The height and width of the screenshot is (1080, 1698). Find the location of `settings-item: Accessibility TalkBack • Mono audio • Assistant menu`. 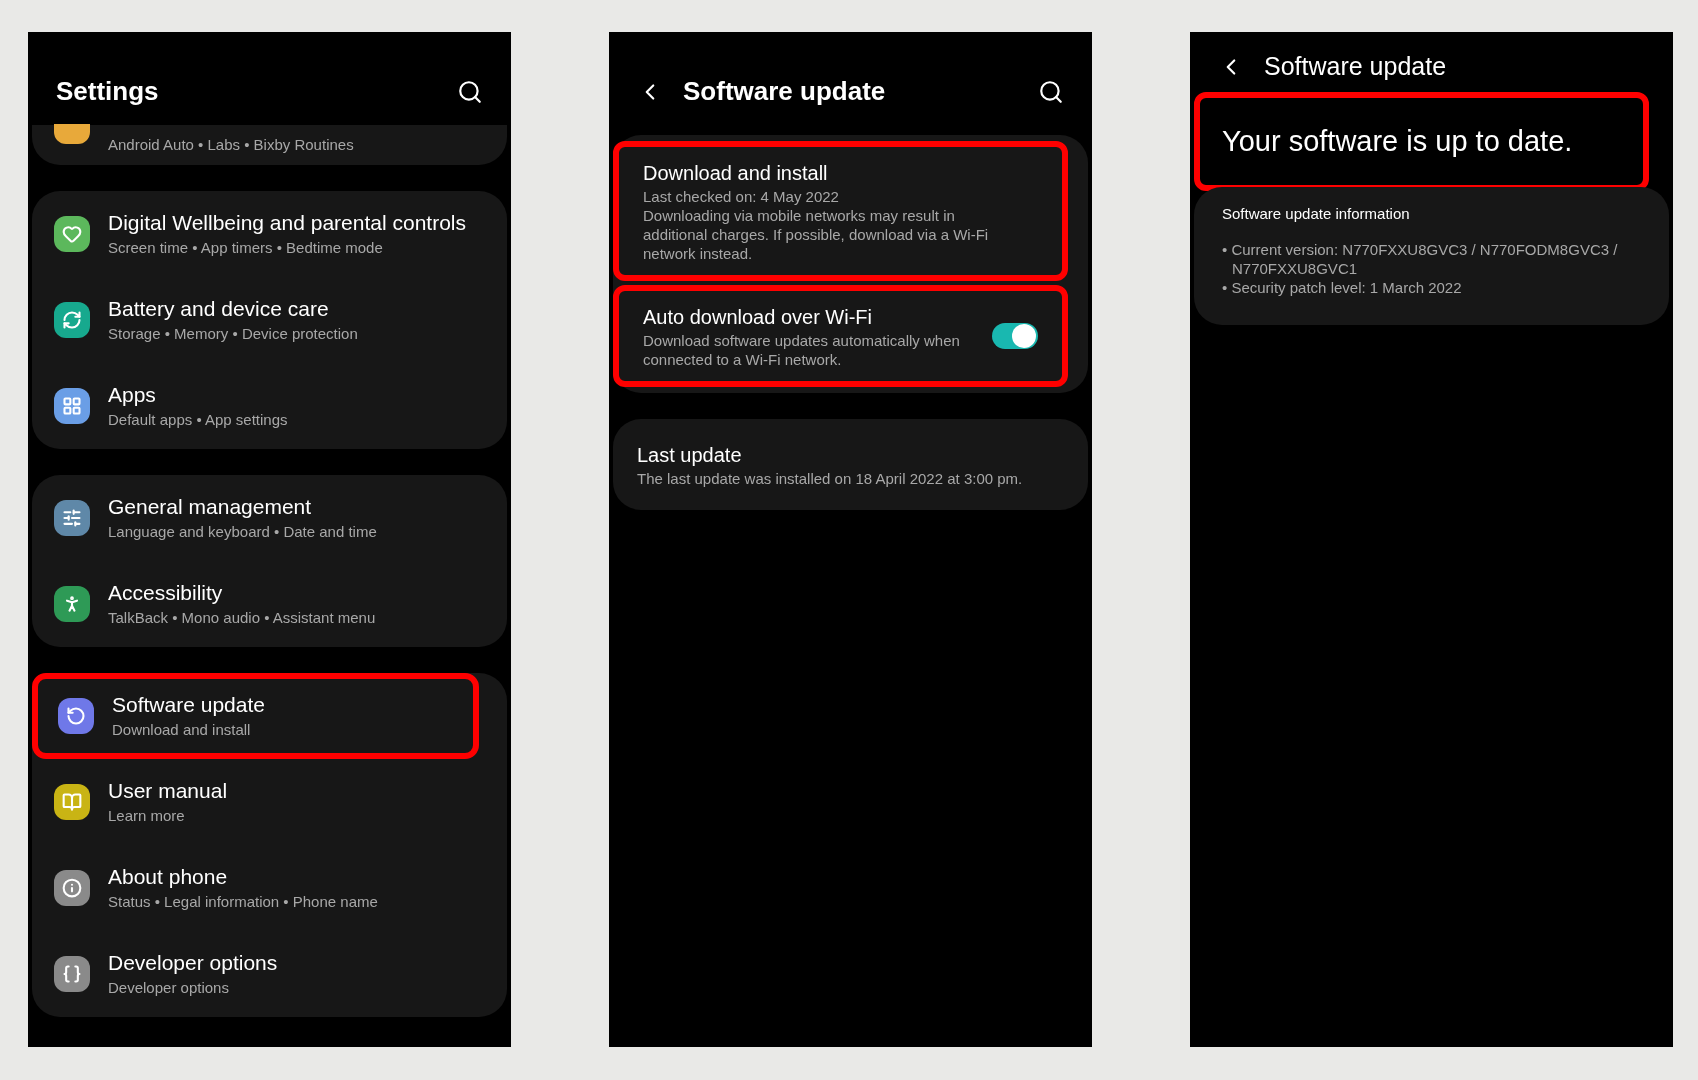

settings-item: Accessibility TalkBack • Mono audio • Assistant menu is located at coordinates (269, 604).